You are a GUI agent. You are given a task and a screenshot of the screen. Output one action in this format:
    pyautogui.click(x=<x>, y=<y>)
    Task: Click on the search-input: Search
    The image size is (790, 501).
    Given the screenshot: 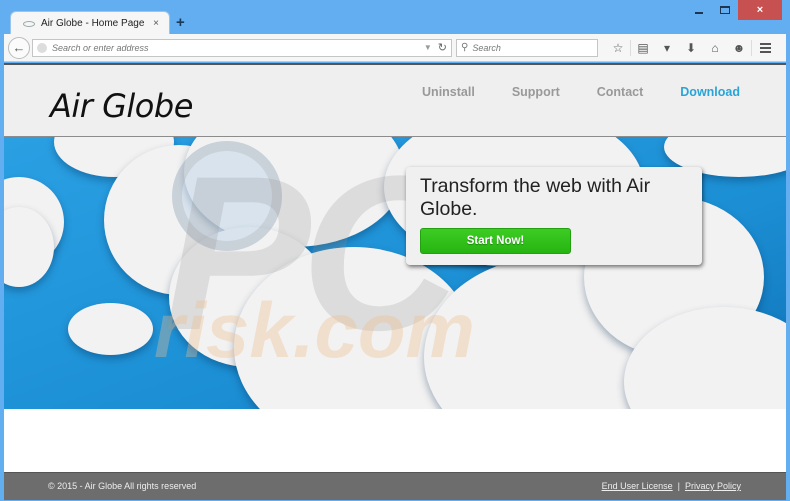 What is the action you would take?
    pyautogui.click(x=486, y=48)
    